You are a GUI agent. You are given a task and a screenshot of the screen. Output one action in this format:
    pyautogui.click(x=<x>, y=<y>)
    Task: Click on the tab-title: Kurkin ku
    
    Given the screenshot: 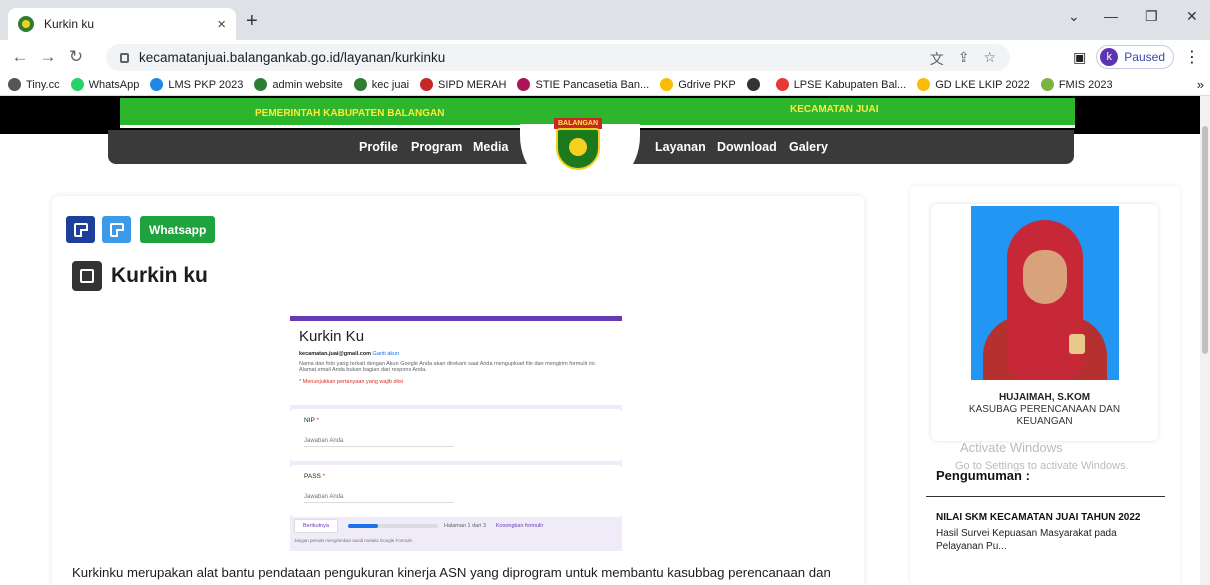 What is the action you would take?
    pyautogui.click(x=69, y=24)
    